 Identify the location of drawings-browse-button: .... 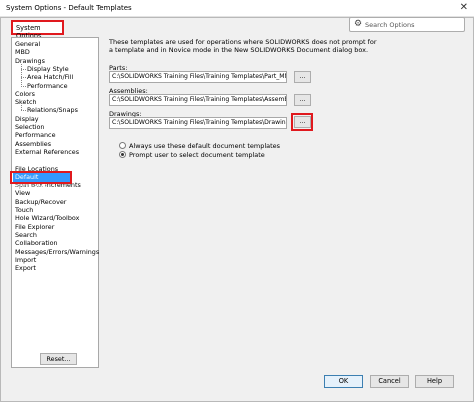
(302, 122).